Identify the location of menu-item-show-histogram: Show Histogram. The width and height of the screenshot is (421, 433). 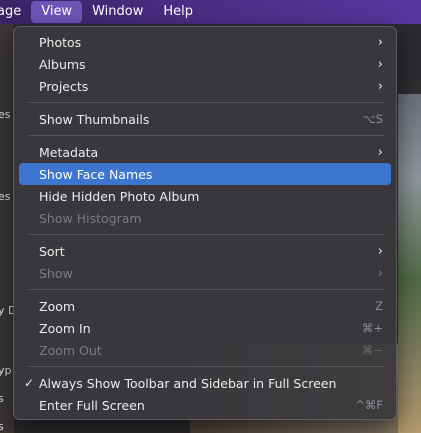
(90, 218).